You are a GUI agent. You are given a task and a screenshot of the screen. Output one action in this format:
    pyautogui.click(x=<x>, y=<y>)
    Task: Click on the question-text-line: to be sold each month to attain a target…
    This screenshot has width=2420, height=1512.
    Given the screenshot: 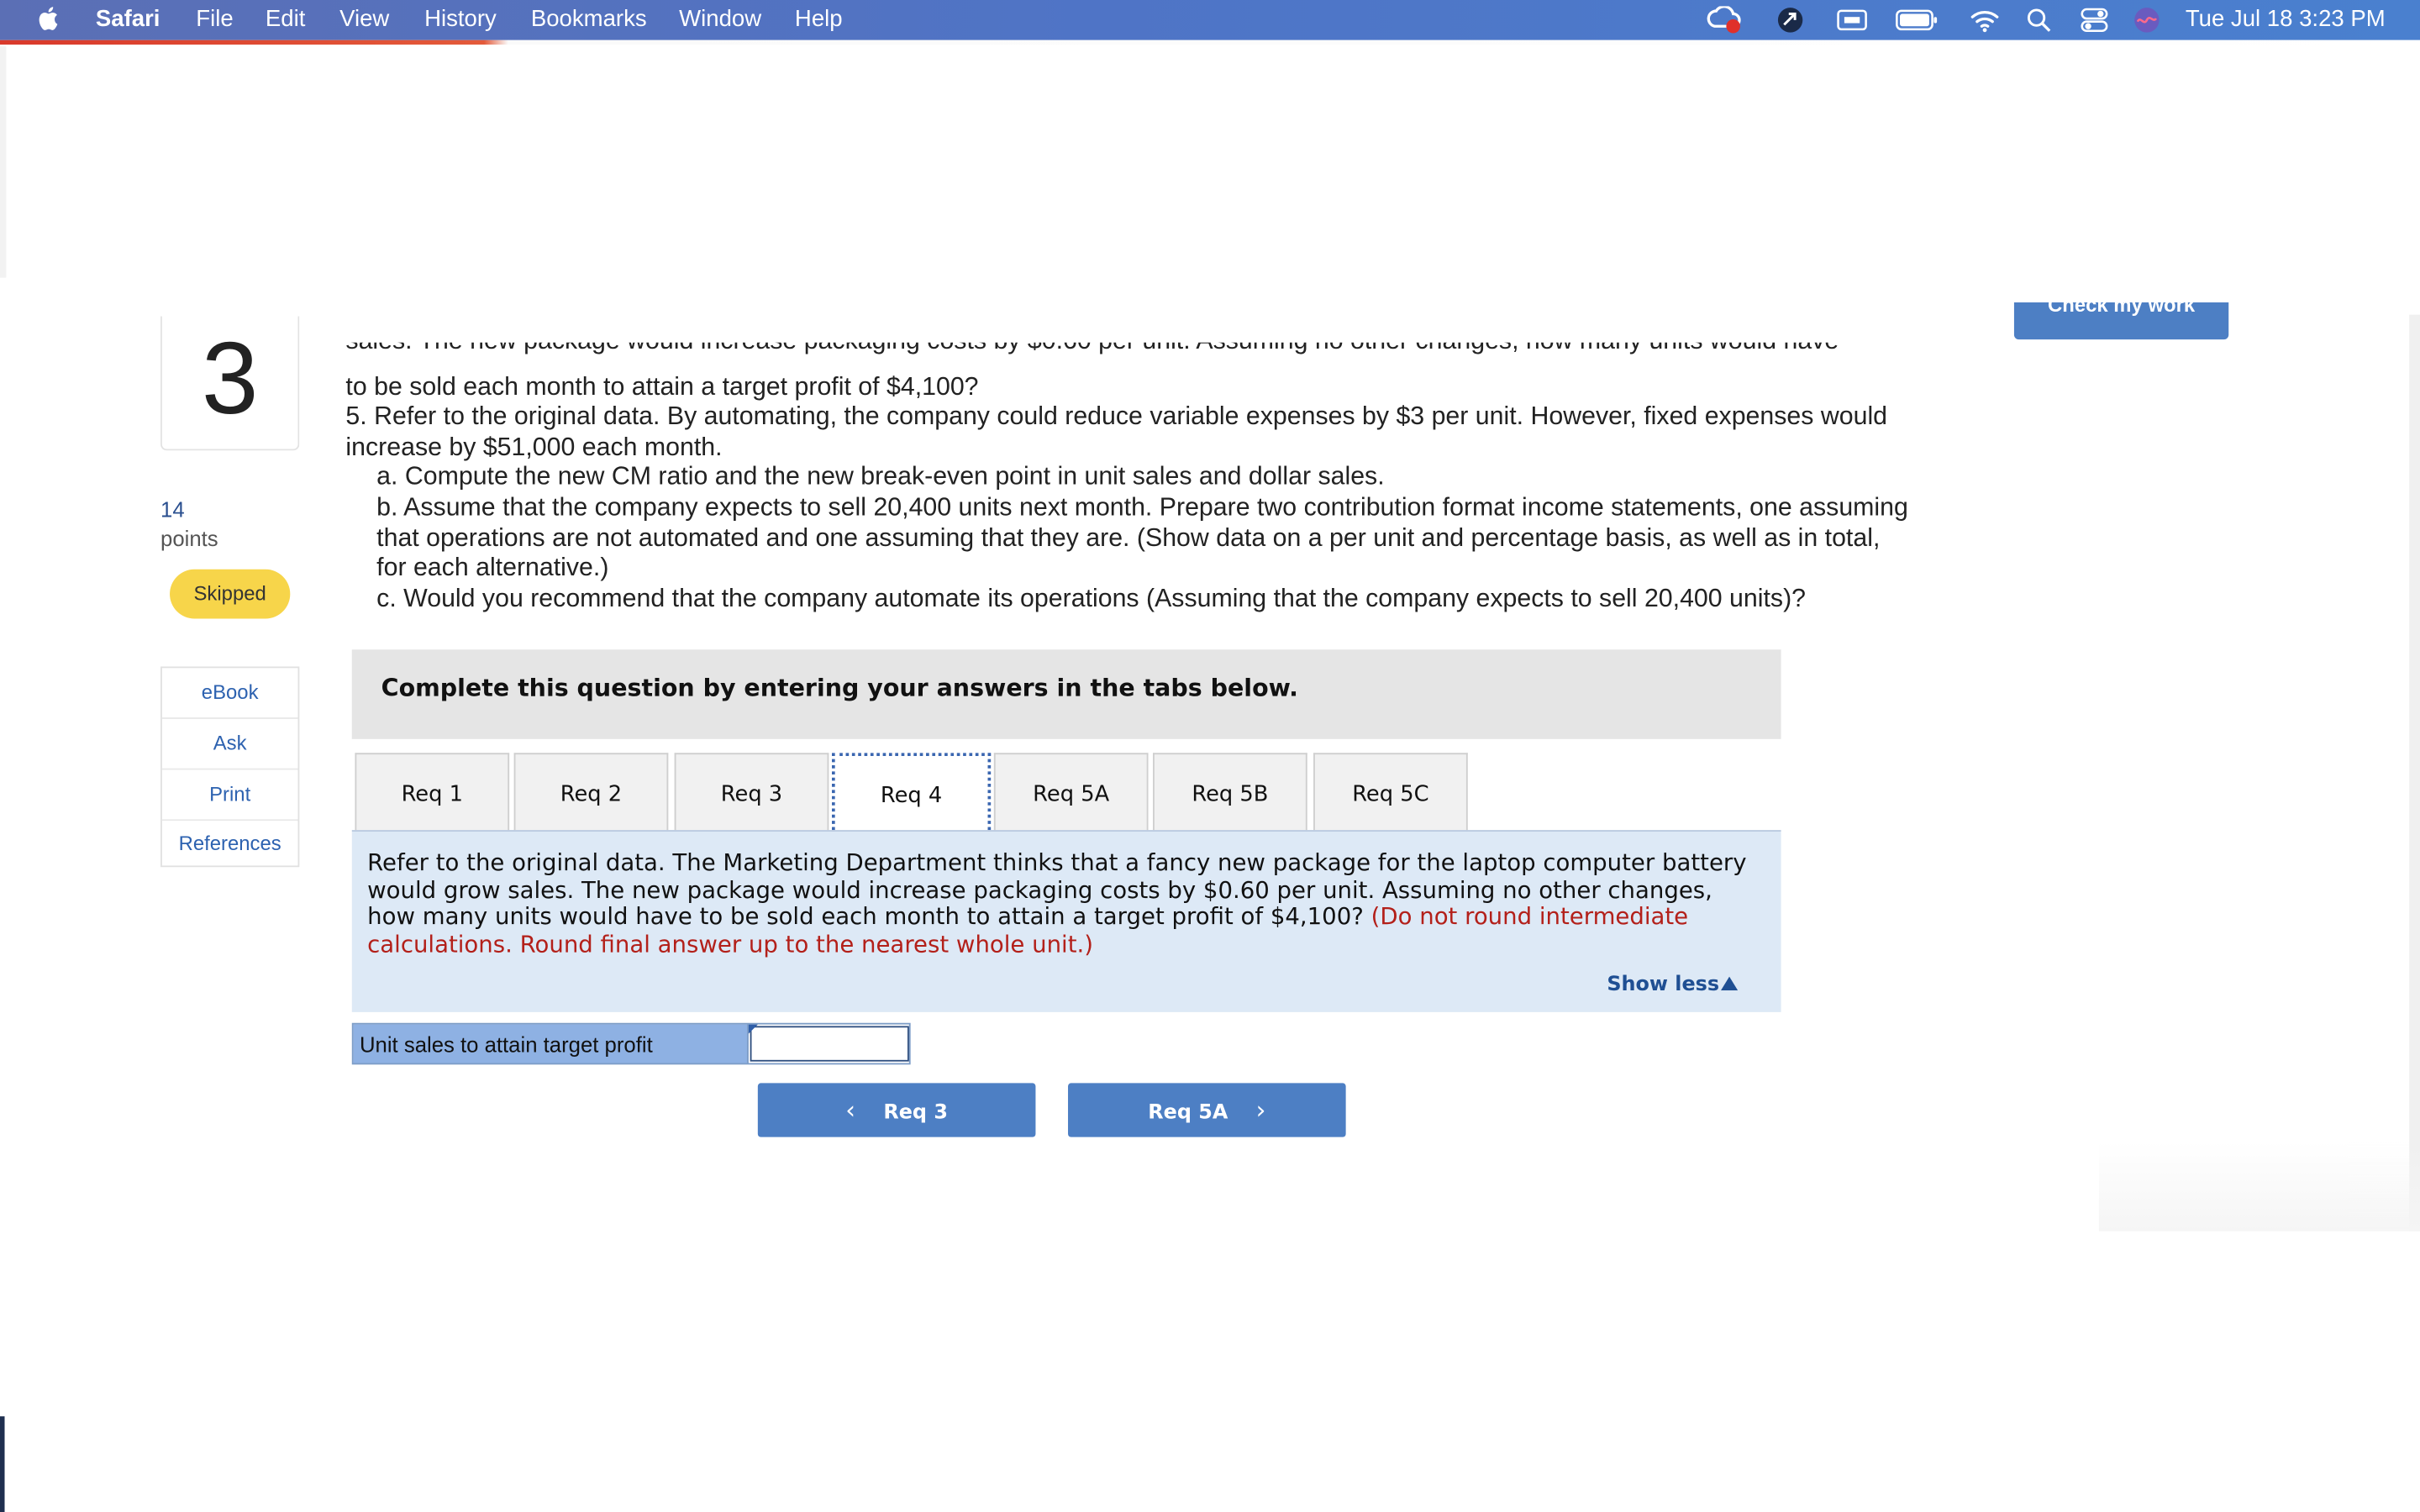 What is the action you would take?
    pyautogui.click(x=662, y=386)
    